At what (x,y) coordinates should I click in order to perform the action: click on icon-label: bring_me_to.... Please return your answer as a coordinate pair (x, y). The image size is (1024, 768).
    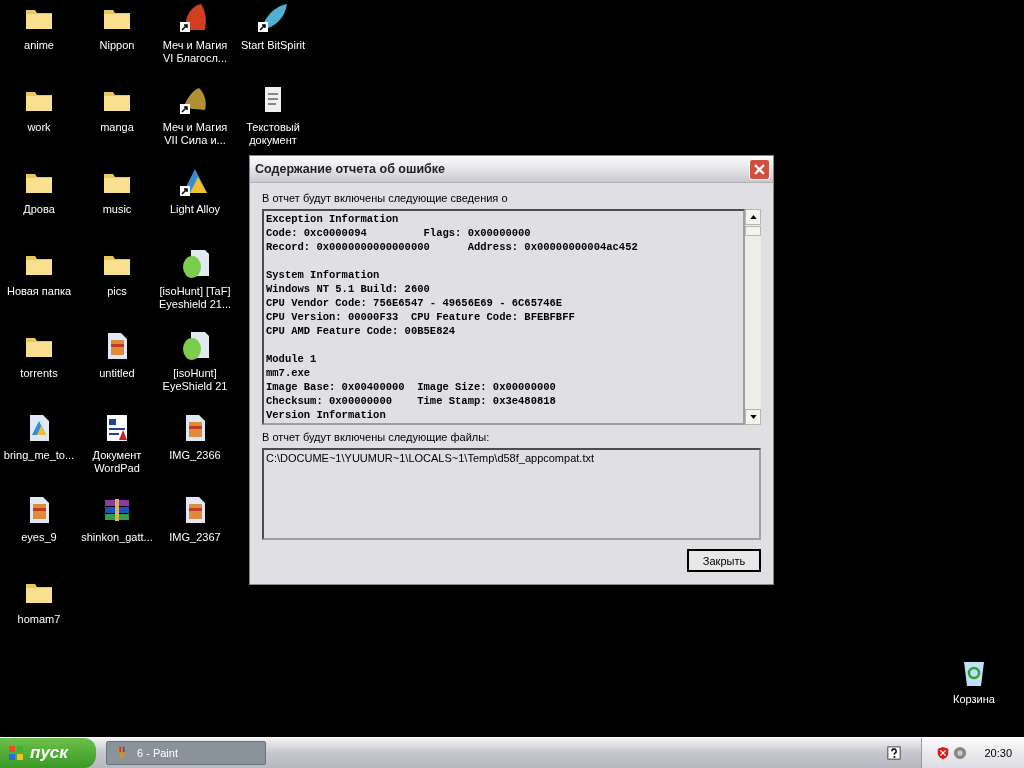
    Looking at the image, I should click on (39, 455).